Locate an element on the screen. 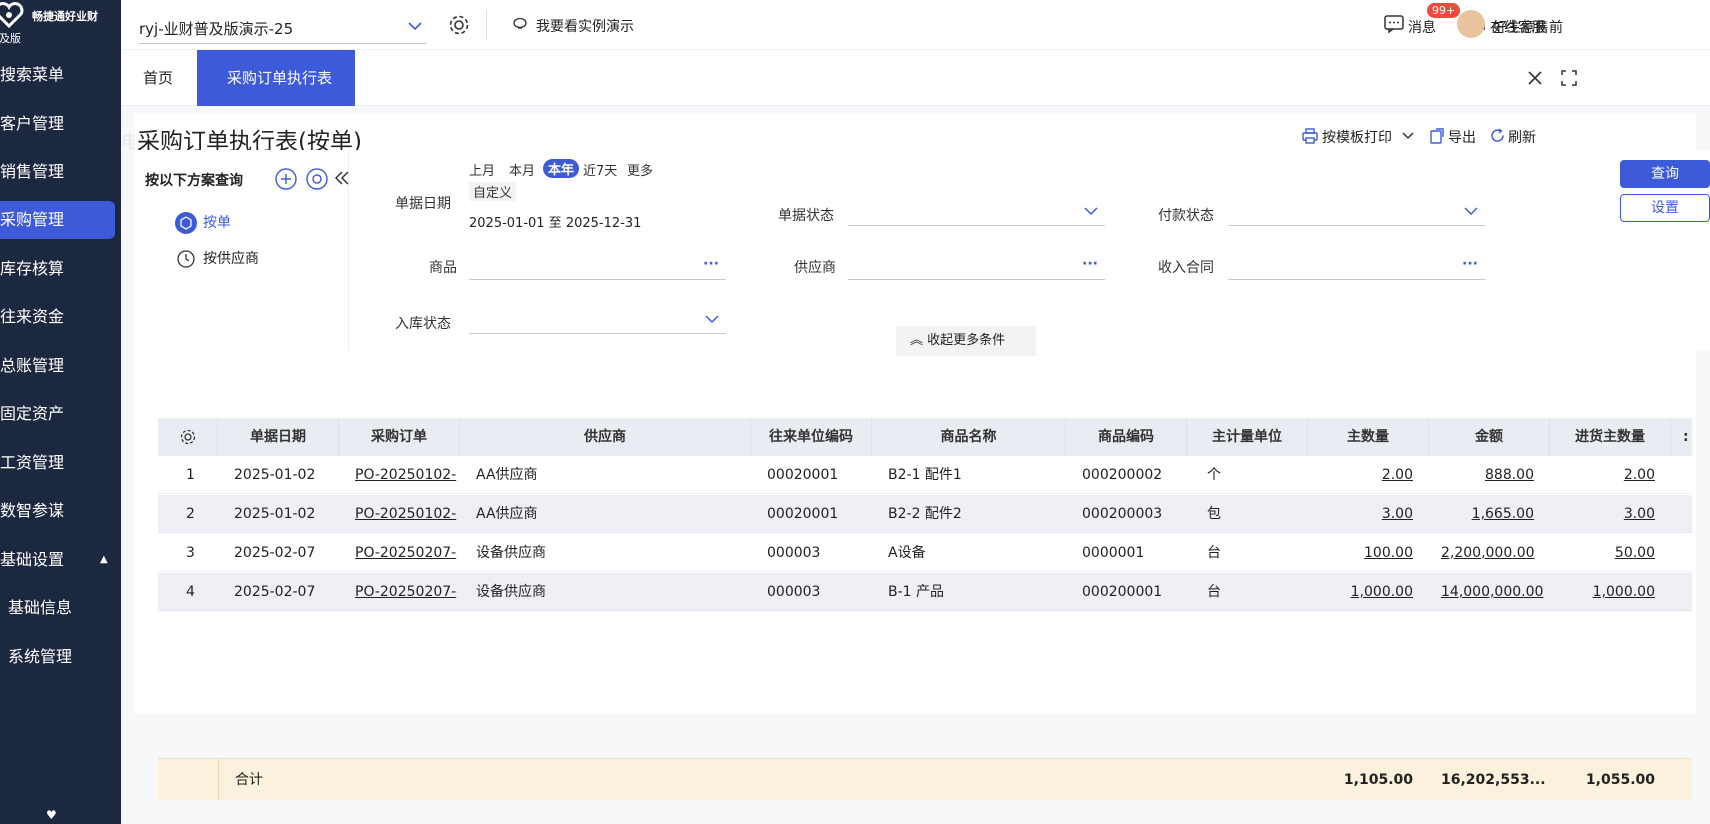 The width and height of the screenshot is (1710, 824). chip-this-year: 本年 is located at coordinates (561, 168).